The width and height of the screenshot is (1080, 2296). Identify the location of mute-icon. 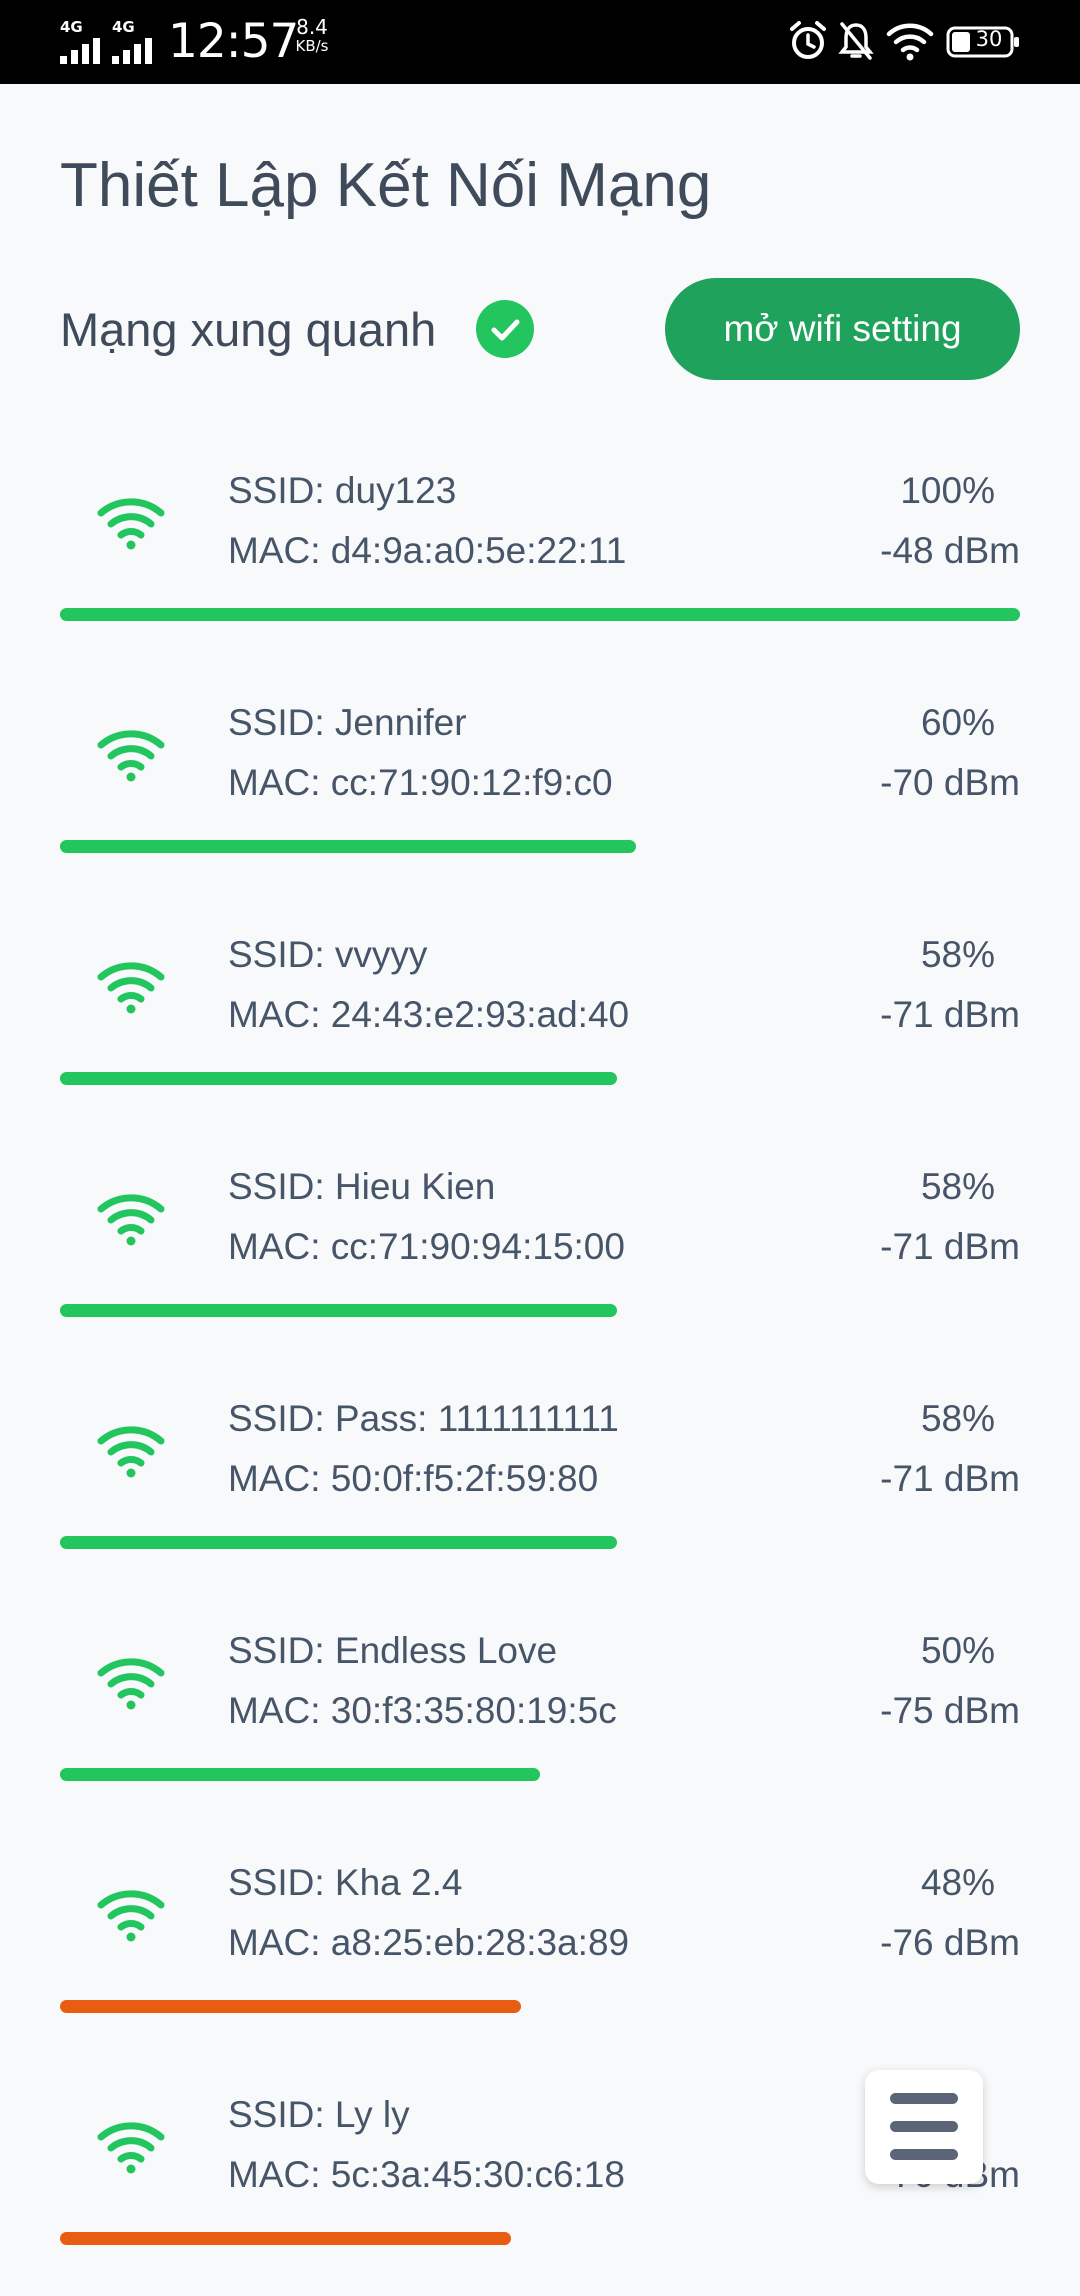
(856, 41).